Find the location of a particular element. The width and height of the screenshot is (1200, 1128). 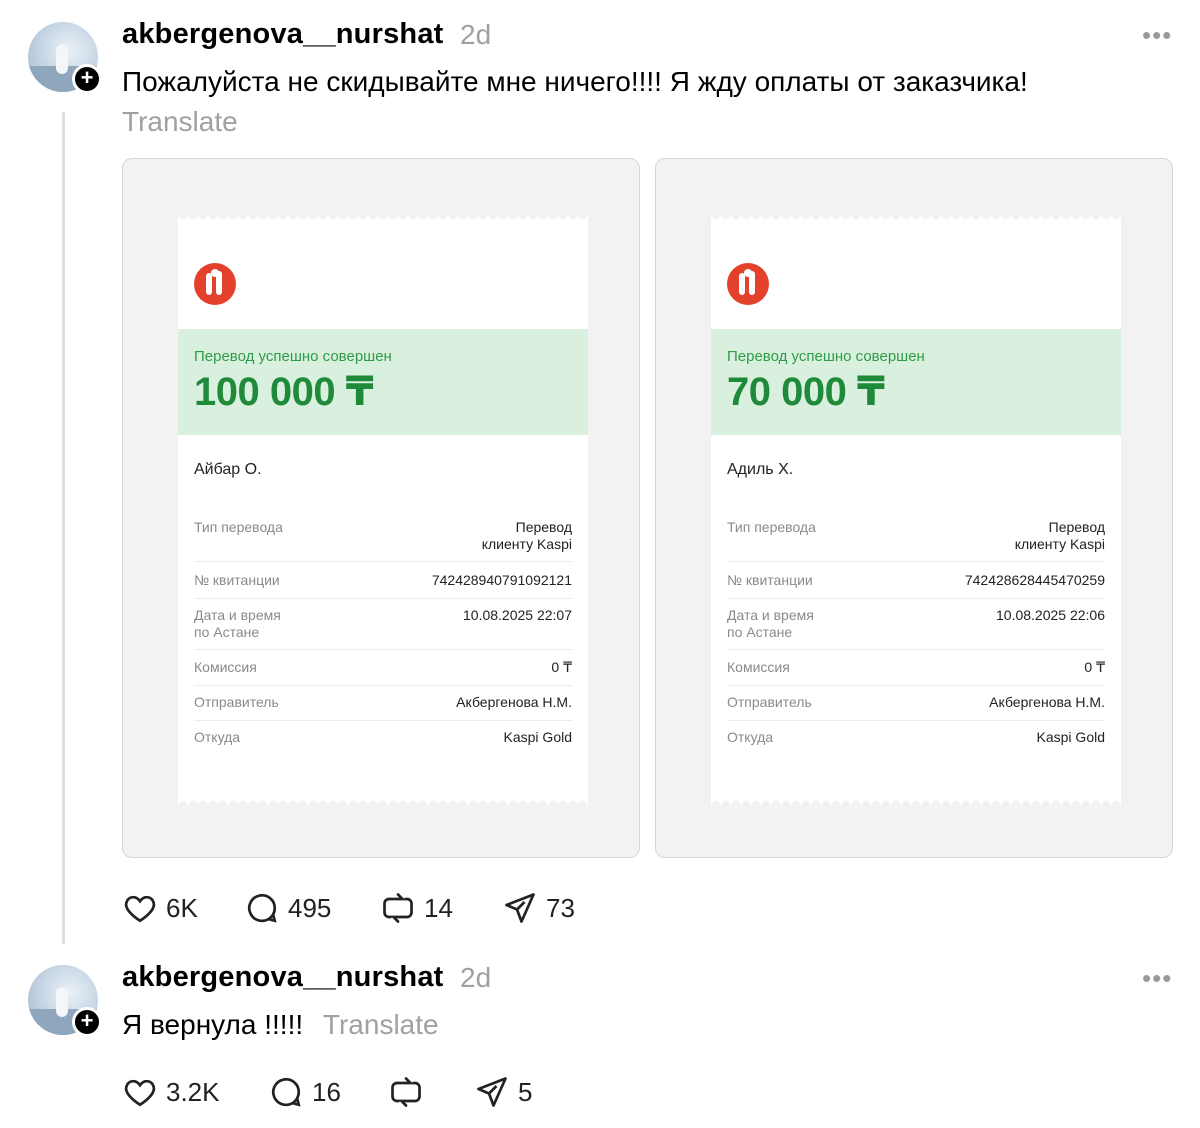

transfer-amount: 100 000 ₸ is located at coordinates (284, 392).